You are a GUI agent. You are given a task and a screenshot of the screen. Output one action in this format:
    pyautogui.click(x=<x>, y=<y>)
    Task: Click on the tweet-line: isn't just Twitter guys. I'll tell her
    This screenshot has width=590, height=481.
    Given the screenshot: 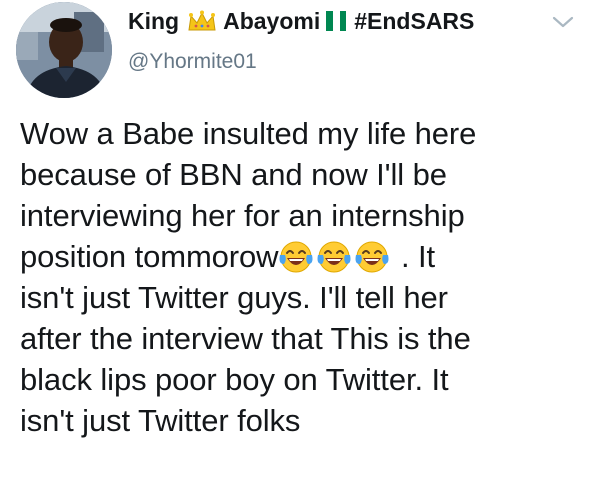 What is the action you would take?
    pyautogui.click(x=234, y=297)
    